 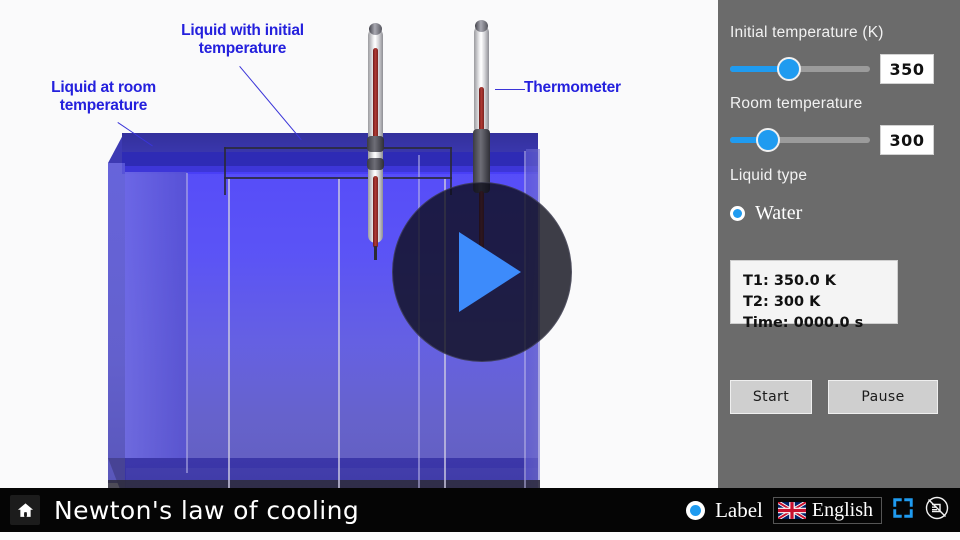 What do you see at coordinates (270, 103) in the screenshot?
I see `leader-line-initial` at bounding box center [270, 103].